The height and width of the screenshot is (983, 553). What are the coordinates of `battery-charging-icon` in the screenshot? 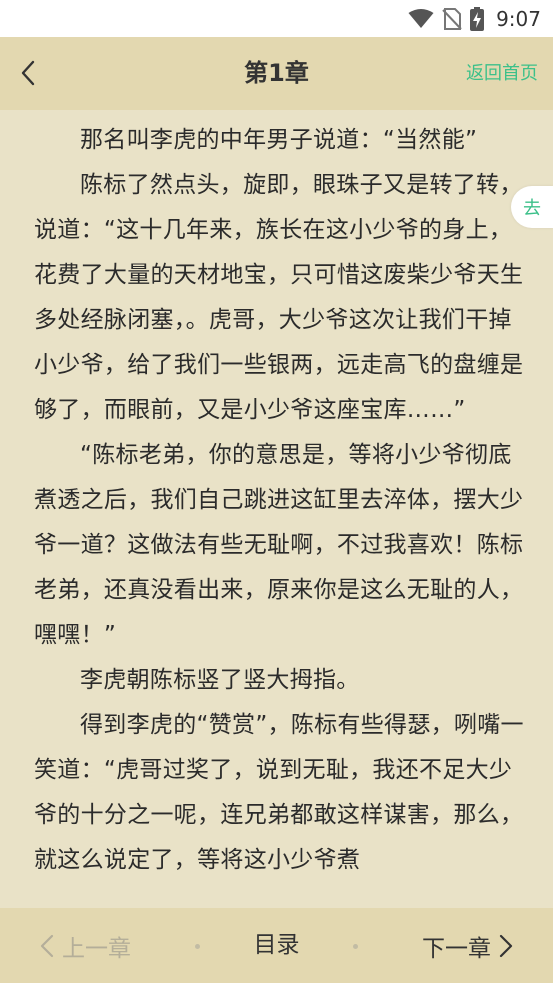 It's located at (477, 18).